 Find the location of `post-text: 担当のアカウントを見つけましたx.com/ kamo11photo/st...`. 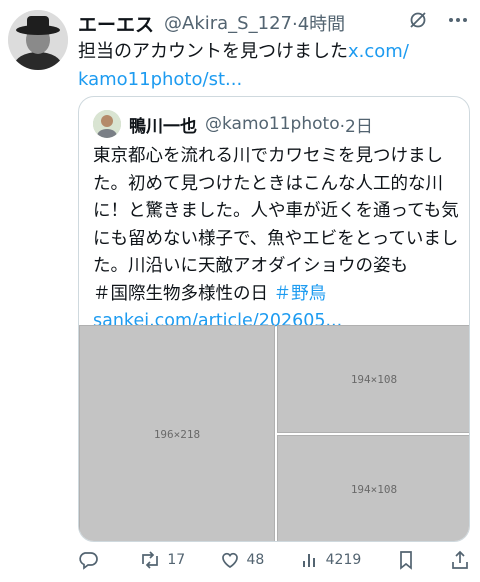

post-text: 担当のアカウントを見つけましたx.com/ kamo11photo/st... is located at coordinates (248, 66).